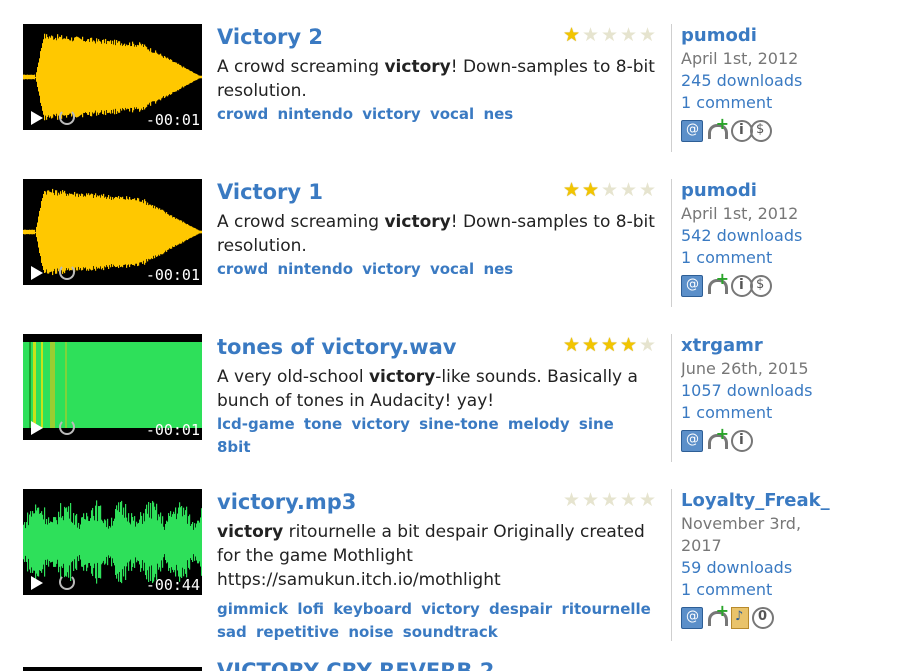 The height and width of the screenshot is (671, 905). What do you see at coordinates (252, 609) in the screenshot?
I see `tag-link: gimmick` at bounding box center [252, 609].